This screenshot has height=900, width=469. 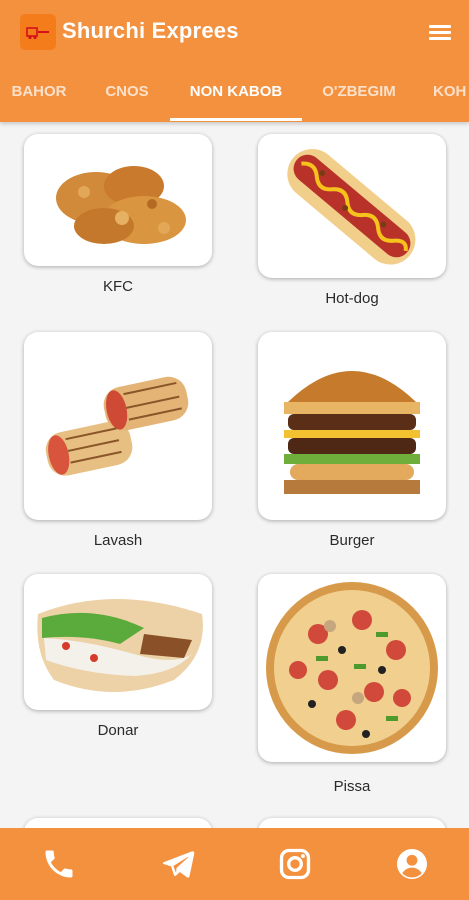 What do you see at coordinates (59, 864) in the screenshot?
I see `phone-icon` at bounding box center [59, 864].